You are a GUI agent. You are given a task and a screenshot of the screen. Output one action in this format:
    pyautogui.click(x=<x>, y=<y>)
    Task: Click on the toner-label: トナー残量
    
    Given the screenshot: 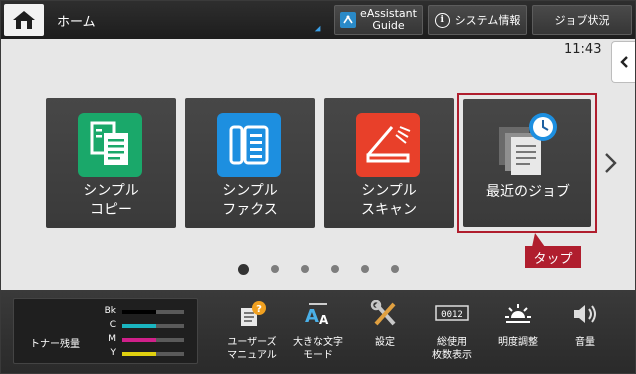 What is the action you would take?
    pyautogui.click(x=55, y=344)
    